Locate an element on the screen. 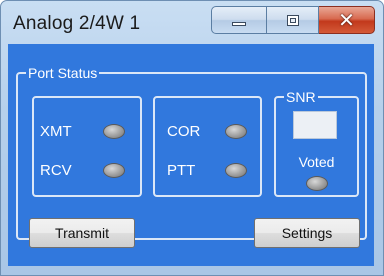 The width and height of the screenshot is (384, 276). minimize-icon is located at coordinates (239, 24).